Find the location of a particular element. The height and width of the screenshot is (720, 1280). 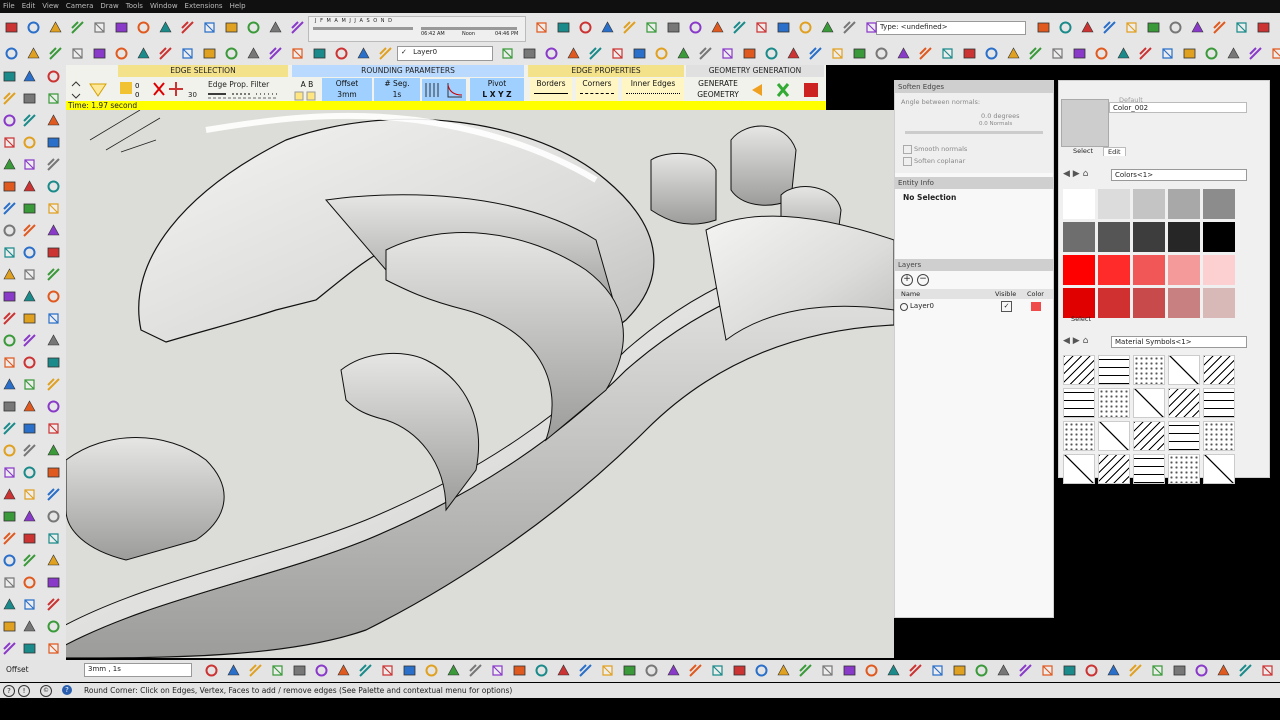

entity-type-field: Type: <undefined> is located at coordinates (951, 28).